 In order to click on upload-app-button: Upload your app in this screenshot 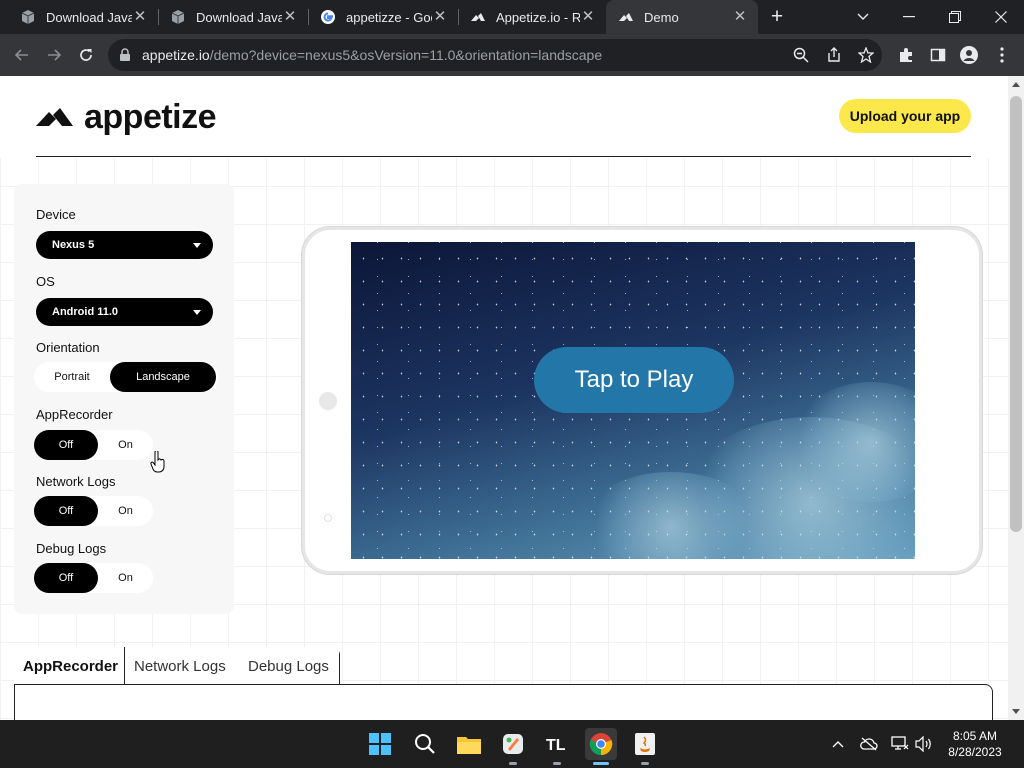, I will do `click(905, 116)`.